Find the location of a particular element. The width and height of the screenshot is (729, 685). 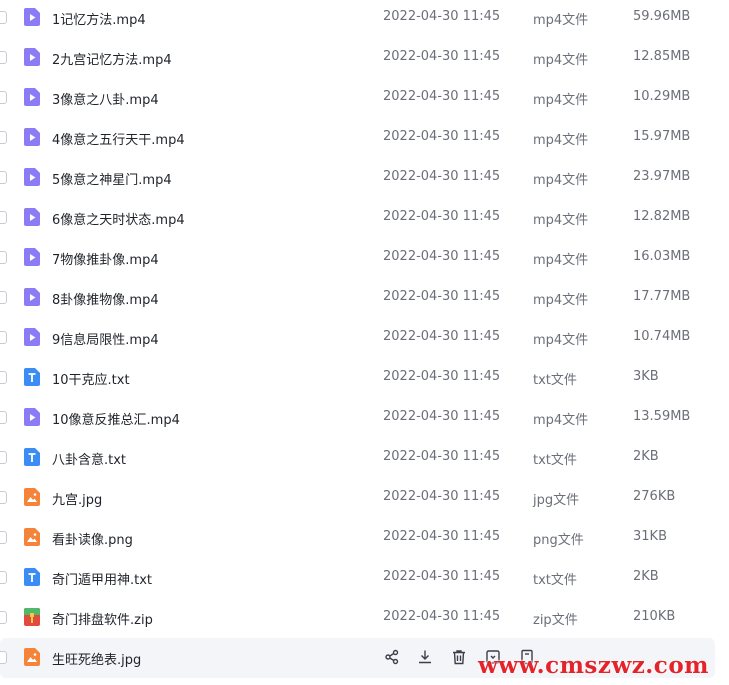

file-row: 5像意之神星门.mp4 2022-04-30 11:45 mp4文件 23.97MB is located at coordinates (364, 178).